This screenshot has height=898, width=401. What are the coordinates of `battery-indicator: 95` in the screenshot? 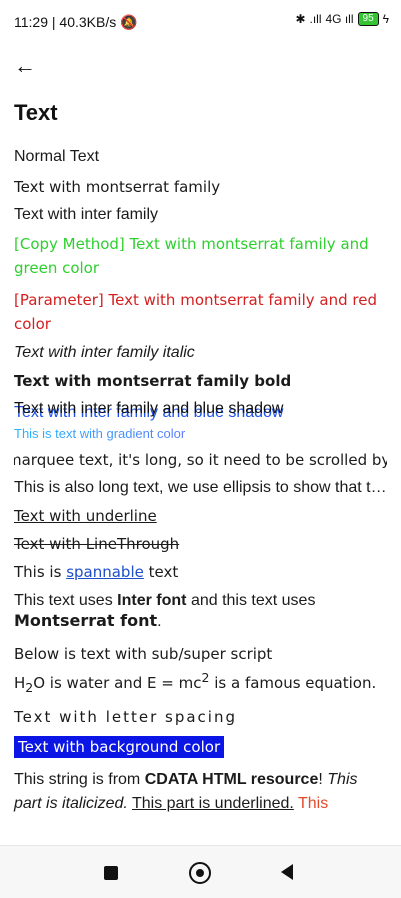 It's located at (368, 19).